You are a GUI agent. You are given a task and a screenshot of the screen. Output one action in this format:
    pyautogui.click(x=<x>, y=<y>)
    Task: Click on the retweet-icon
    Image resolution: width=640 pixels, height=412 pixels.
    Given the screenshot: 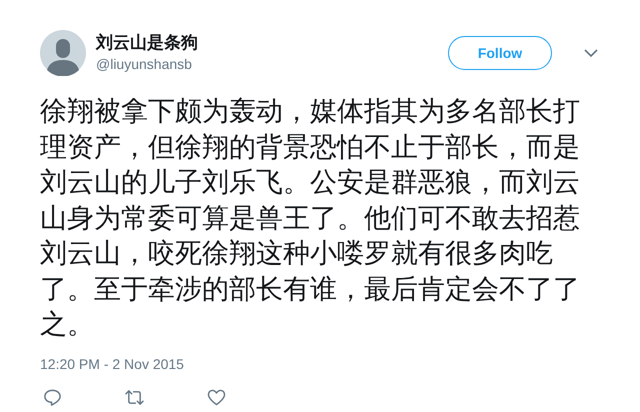 What is the action you would take?
    pyautogui.click(x=134, y=397)
    